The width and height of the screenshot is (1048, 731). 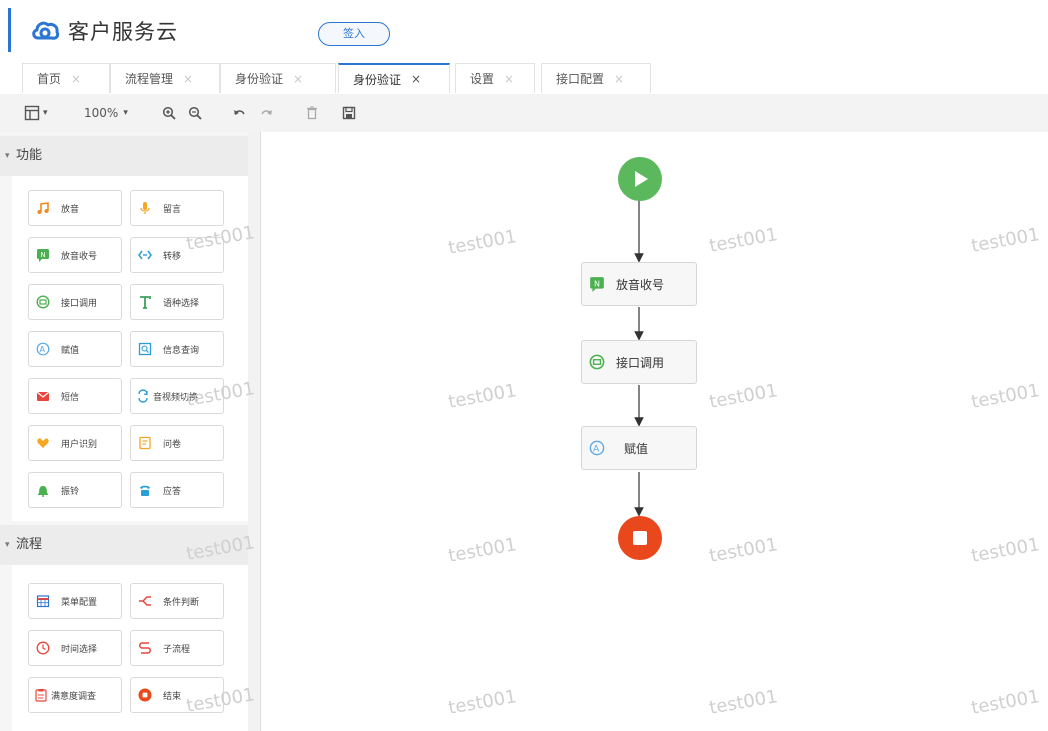 I want to click on caret-down-icon: ▾, so click(x=7, y=156).